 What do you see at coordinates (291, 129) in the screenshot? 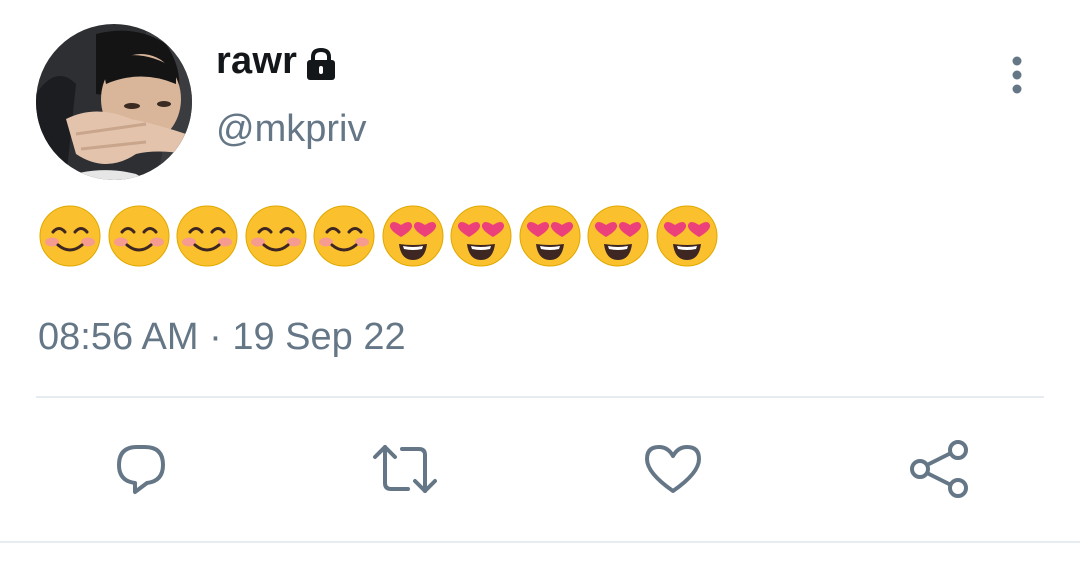
I see `user-handle: @mkpriv` at bounding box center [291, 129].